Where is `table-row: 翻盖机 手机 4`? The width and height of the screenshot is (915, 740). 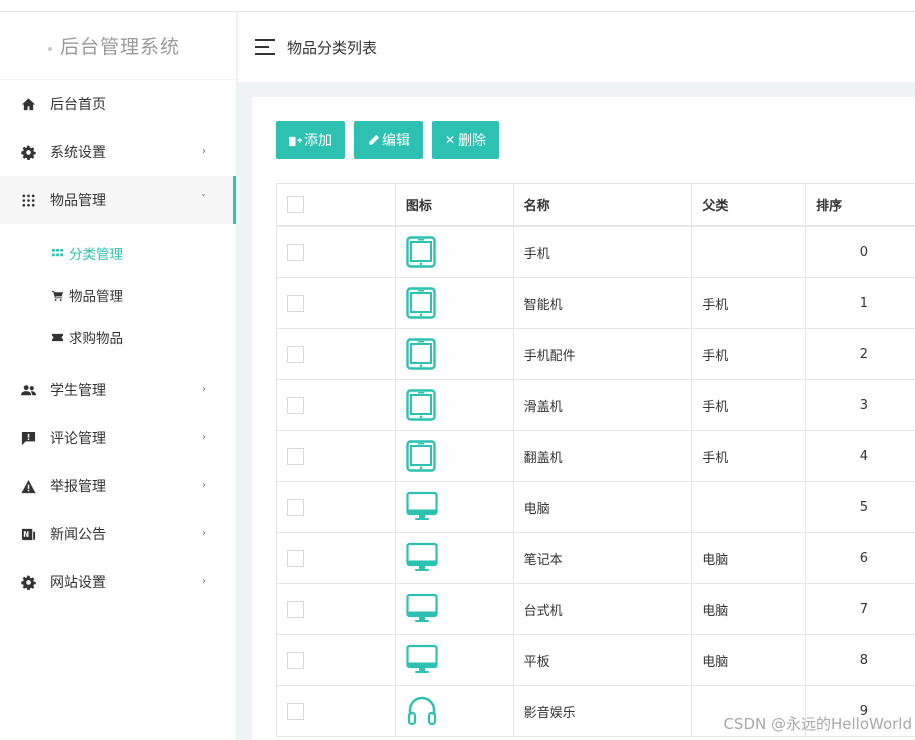 table-row: 翻盖机 手机 4 is located at coordinates (596, 456).